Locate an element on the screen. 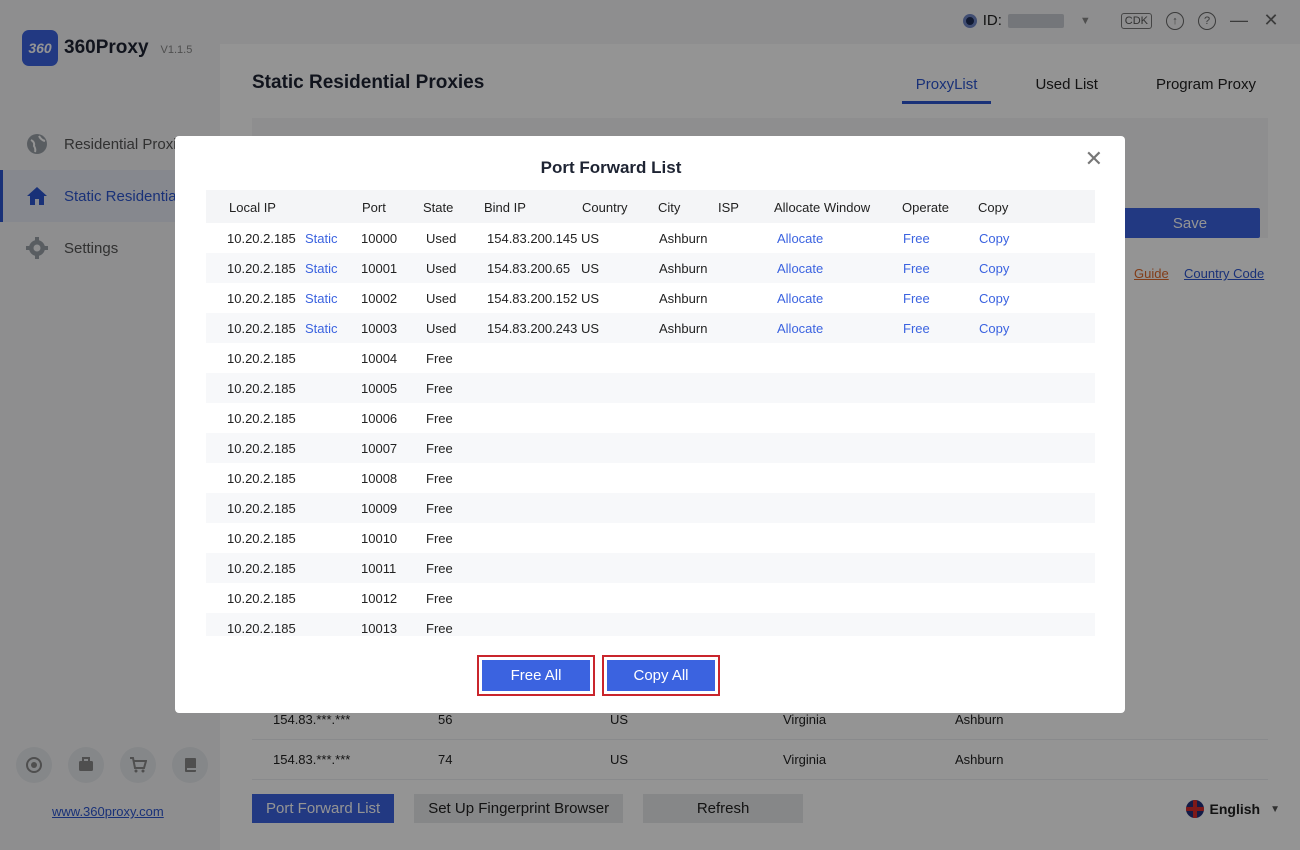 This screenshot has height=850, width=1300. port: 10008 is located at coordinates (379, 478).